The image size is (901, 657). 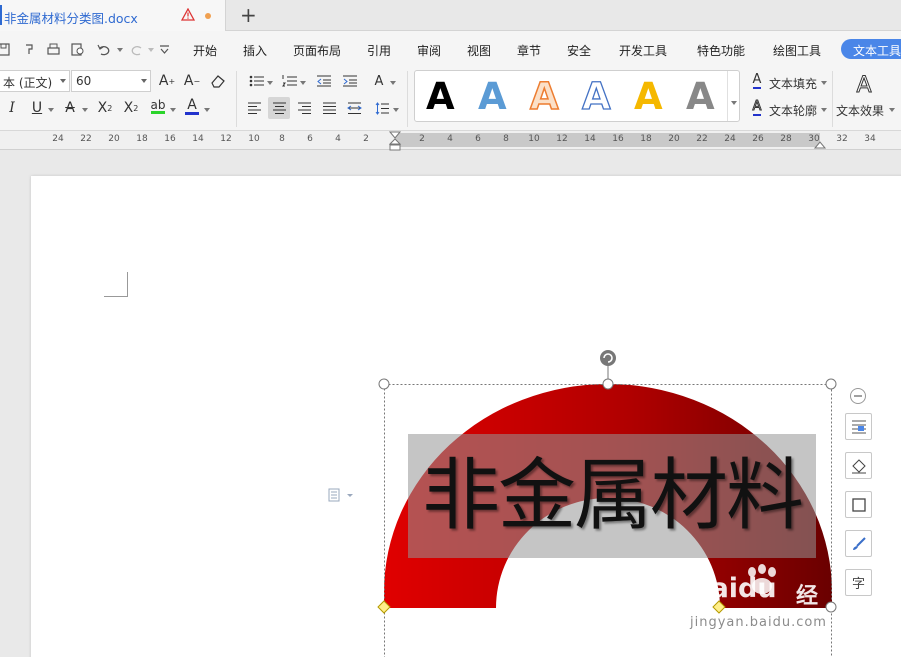 What do you see at coordinates (858, 396) in the screenshot?
I see `collapse-minus-icon` at bounding box center [858, 396].